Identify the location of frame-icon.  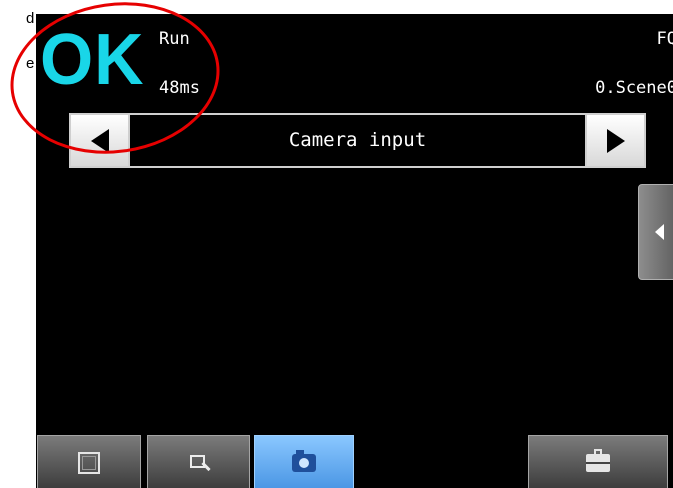
(89, 462).